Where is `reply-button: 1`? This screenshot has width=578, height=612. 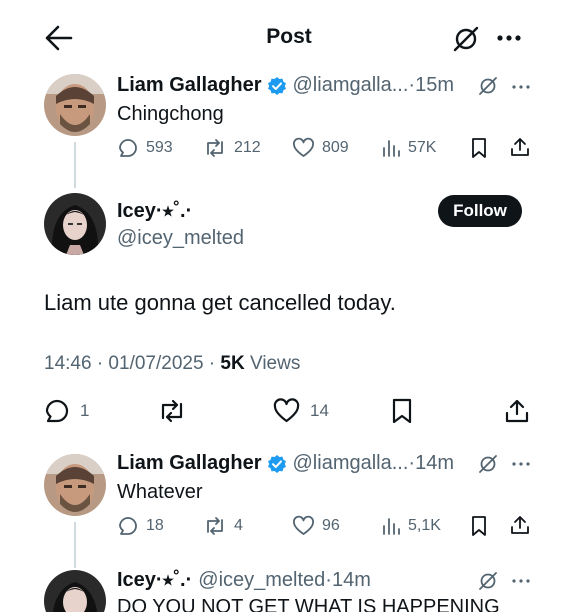 reply-button: 1 is located at coordinates (66, 411).